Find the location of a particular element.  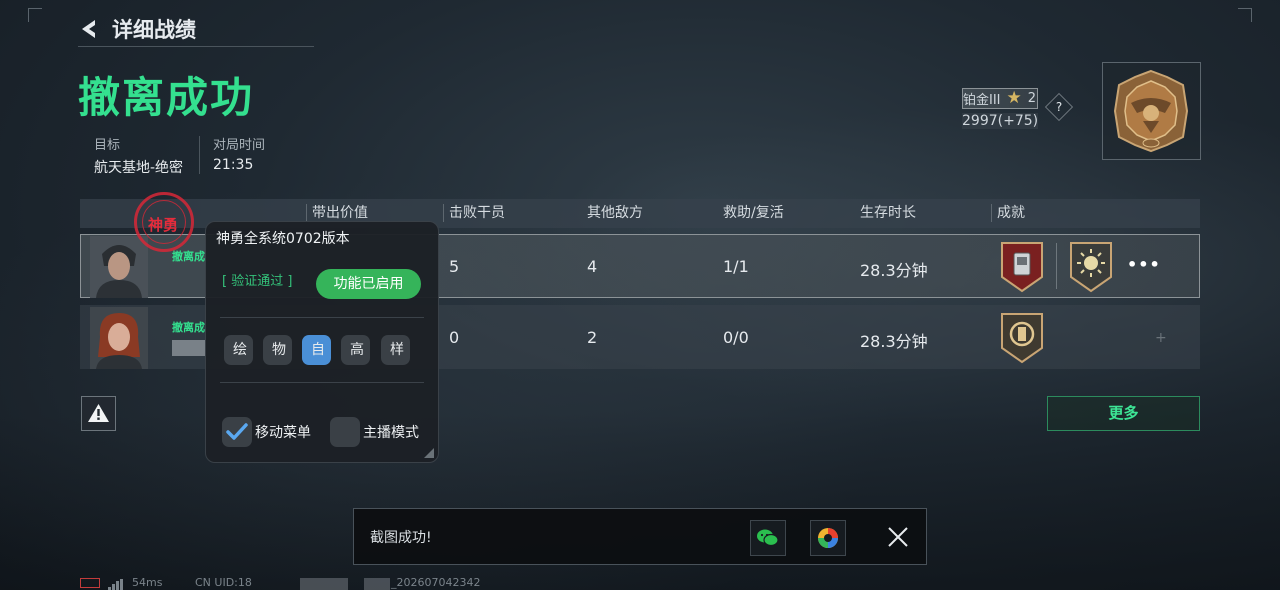

wechat-icon is located at coordinates (768, 538).